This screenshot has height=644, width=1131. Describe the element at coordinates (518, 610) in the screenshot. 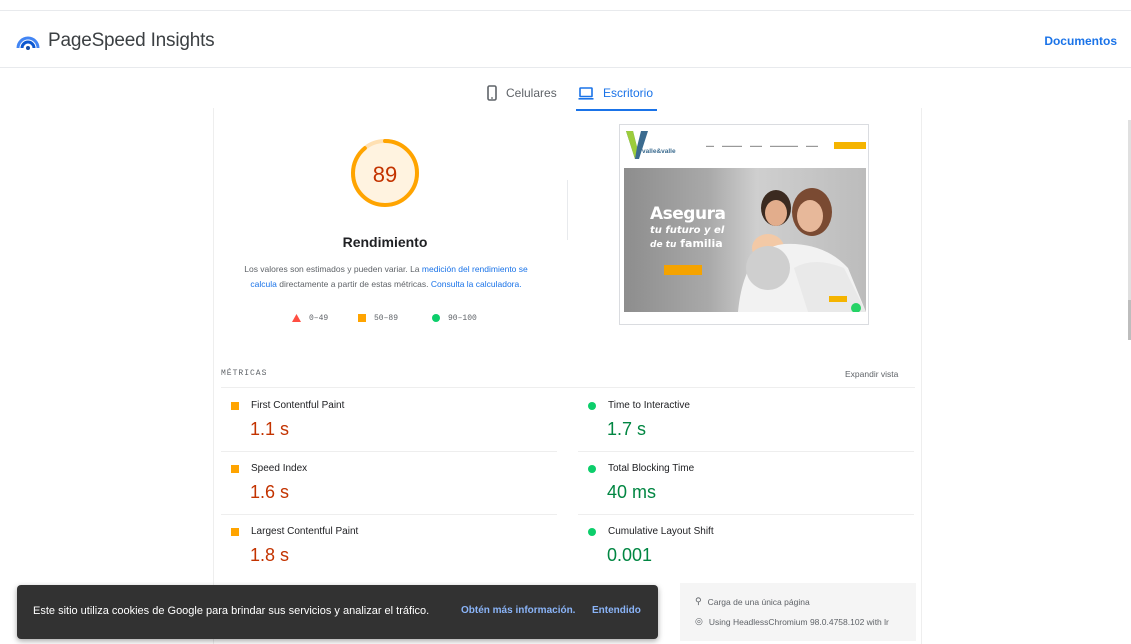

I see `cookie-more-info-link: Obtén más información.` at that location.